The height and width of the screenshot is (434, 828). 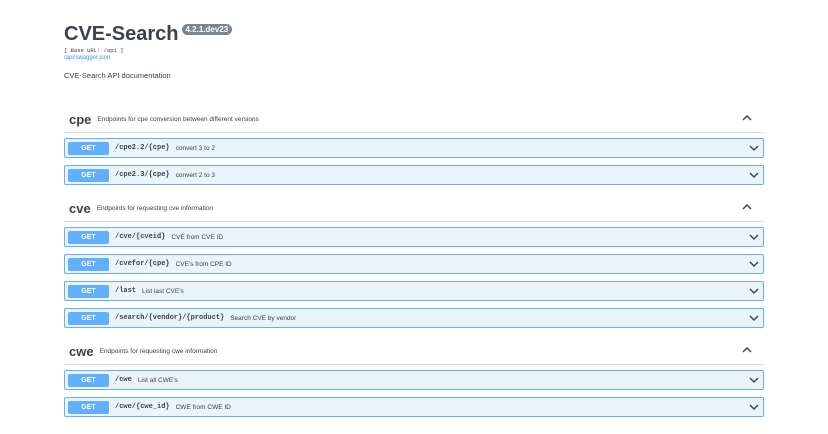 What do you see at coordinates (123, 380) in the screenshot?
I see `operation-path: /cwe` at bounding box center [123, 380].